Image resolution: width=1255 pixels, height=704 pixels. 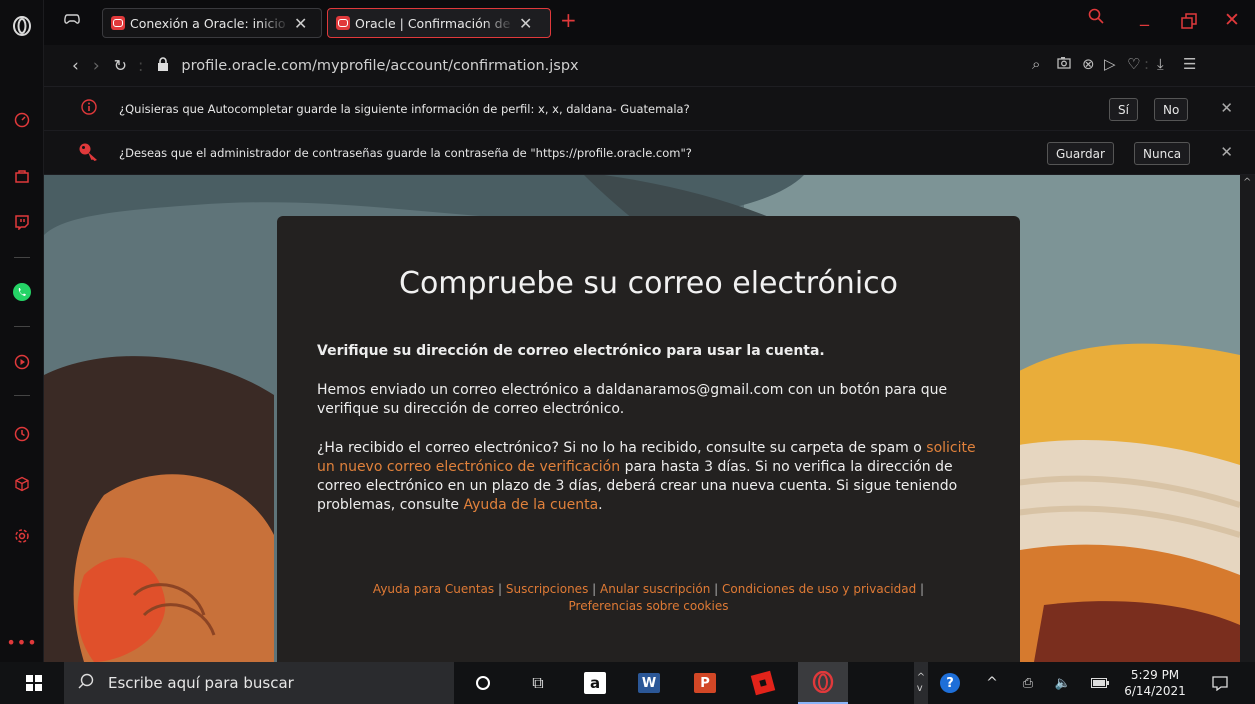 I want to click on close-window-button: ✕, so click(x=1232, y=20).